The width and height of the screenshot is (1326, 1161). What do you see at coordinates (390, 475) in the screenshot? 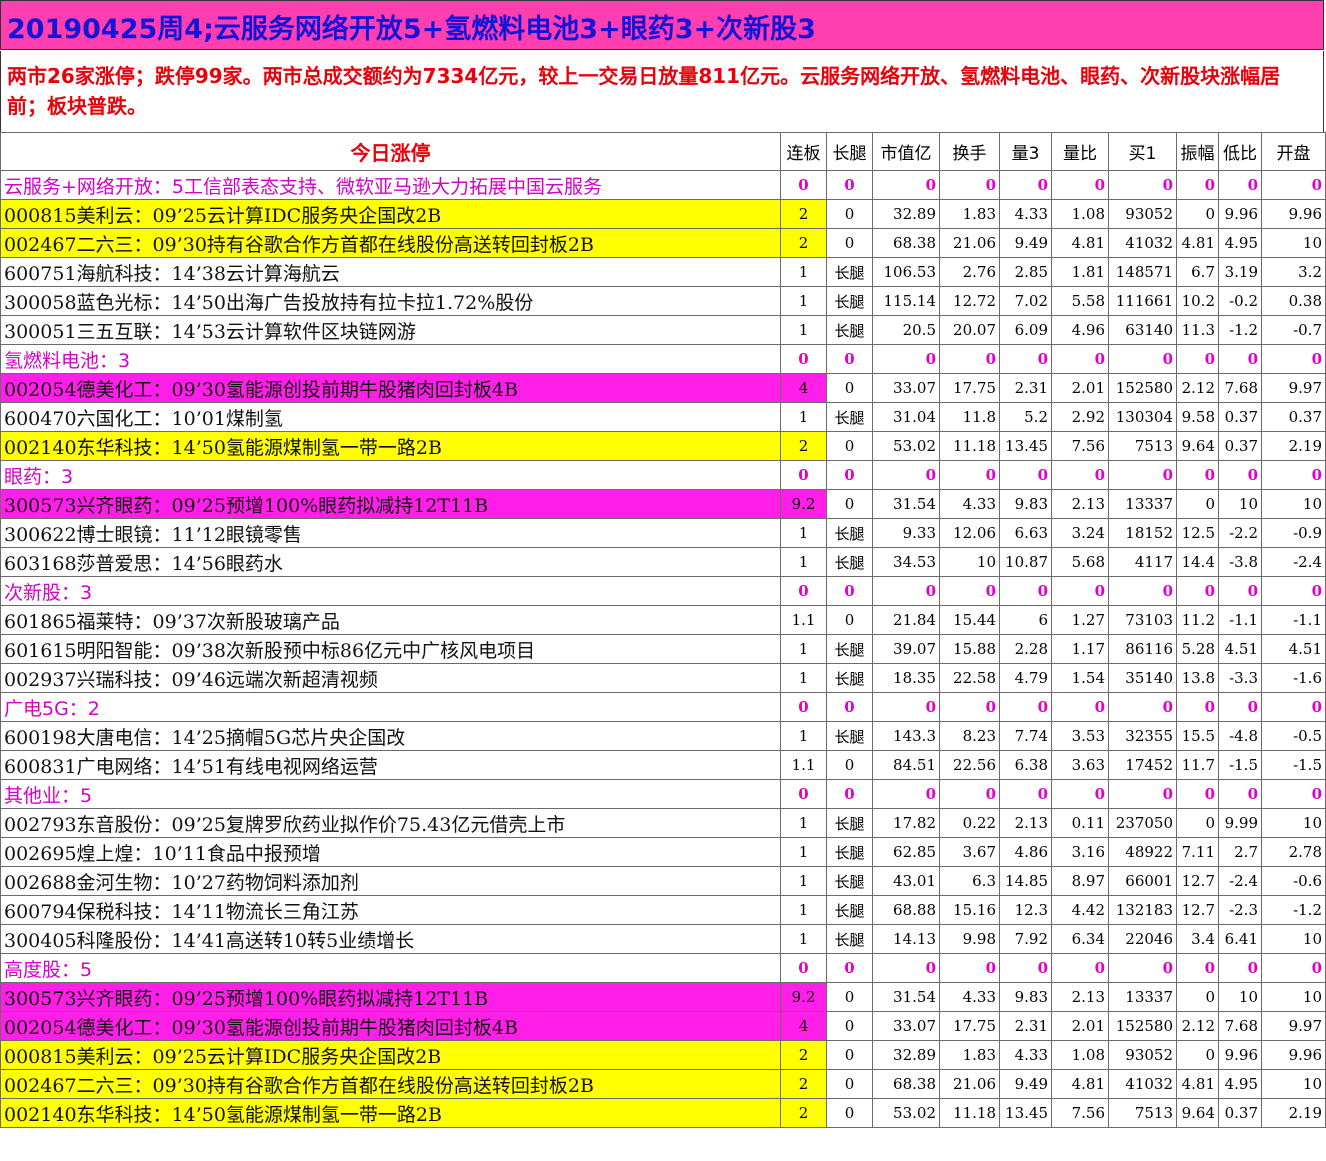
I see `category-label: 眼药：3` at bounding box center [390, 475].